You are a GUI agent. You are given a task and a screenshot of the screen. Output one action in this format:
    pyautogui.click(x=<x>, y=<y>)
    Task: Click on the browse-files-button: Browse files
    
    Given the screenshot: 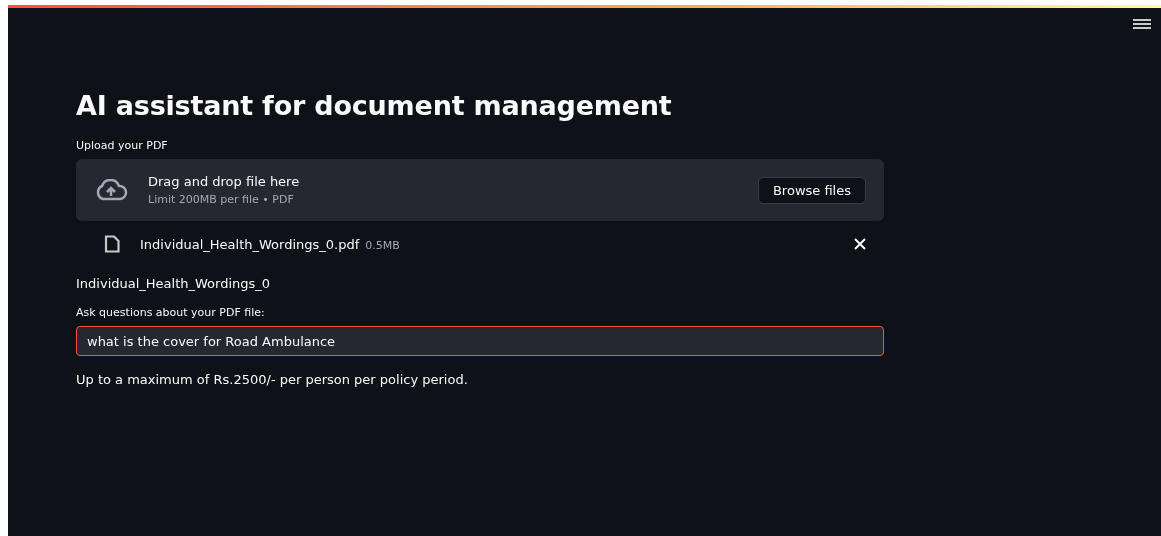 What is the action you would take?
    pyautogui.click(x=811, y=190)
    